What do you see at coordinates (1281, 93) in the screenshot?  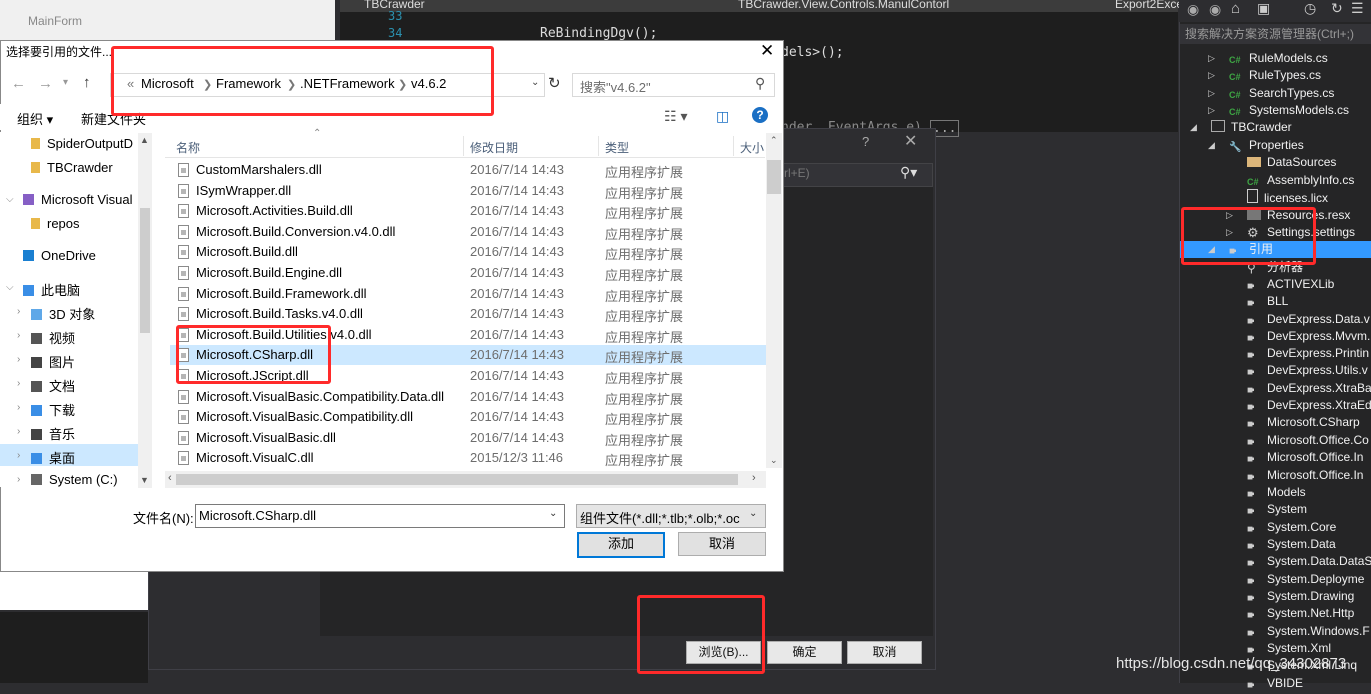 I see `solution-tree-item: C# SearchTypes.cs` at bounding box center [1281, 93].